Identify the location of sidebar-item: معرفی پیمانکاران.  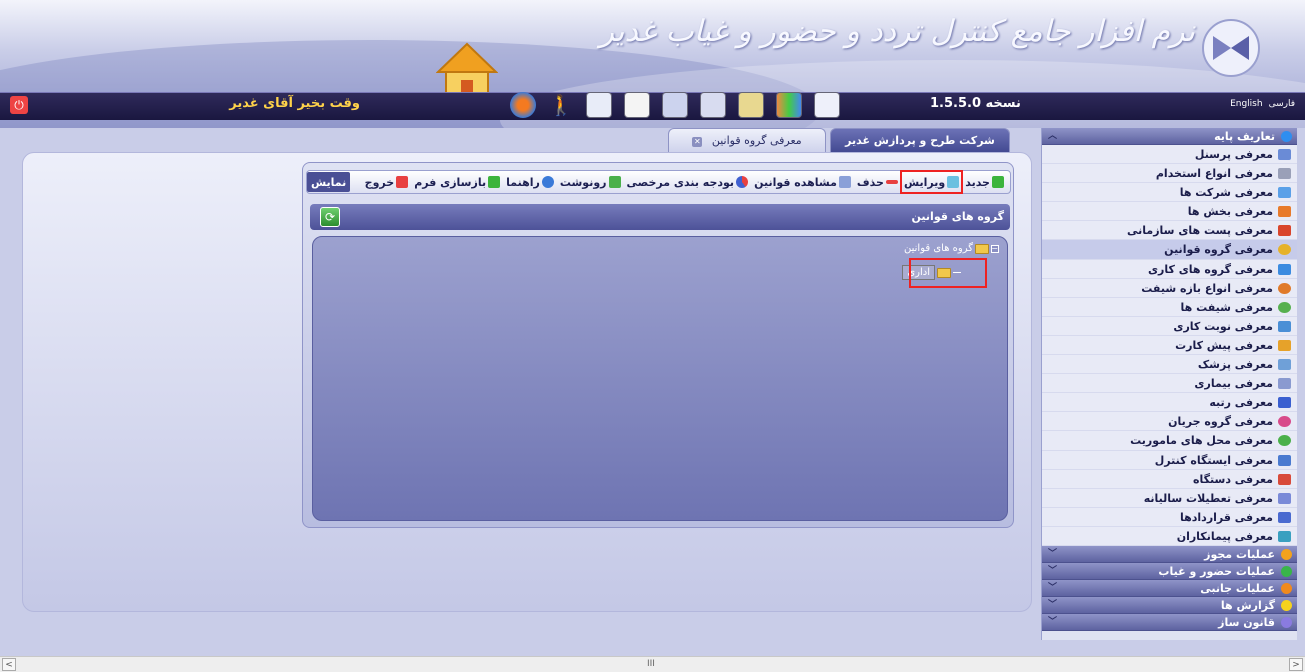
(1169, 536).